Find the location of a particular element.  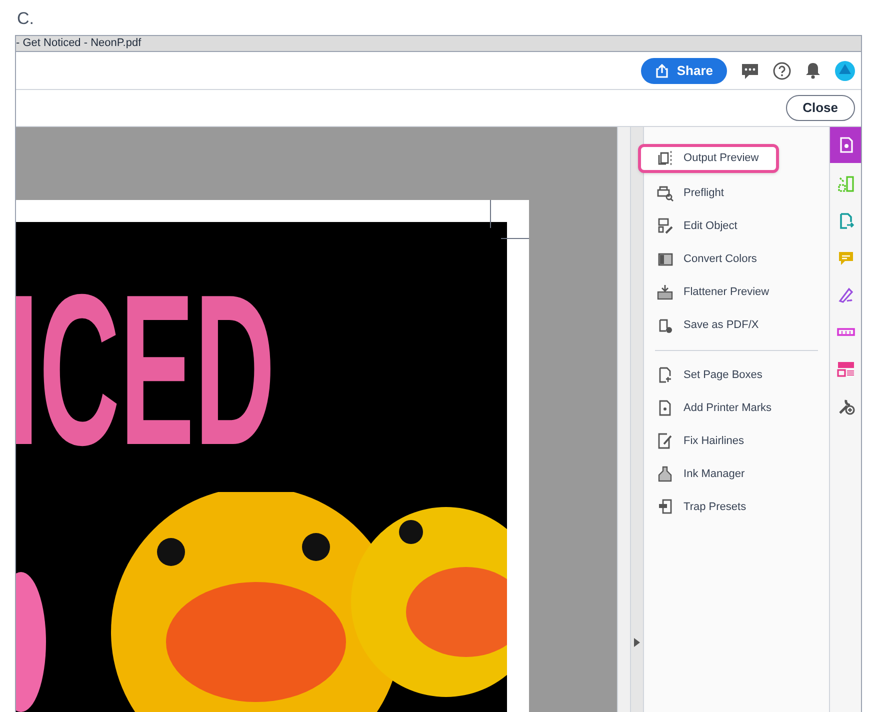

gradient-square-icon is located at coordinates (665, 259).